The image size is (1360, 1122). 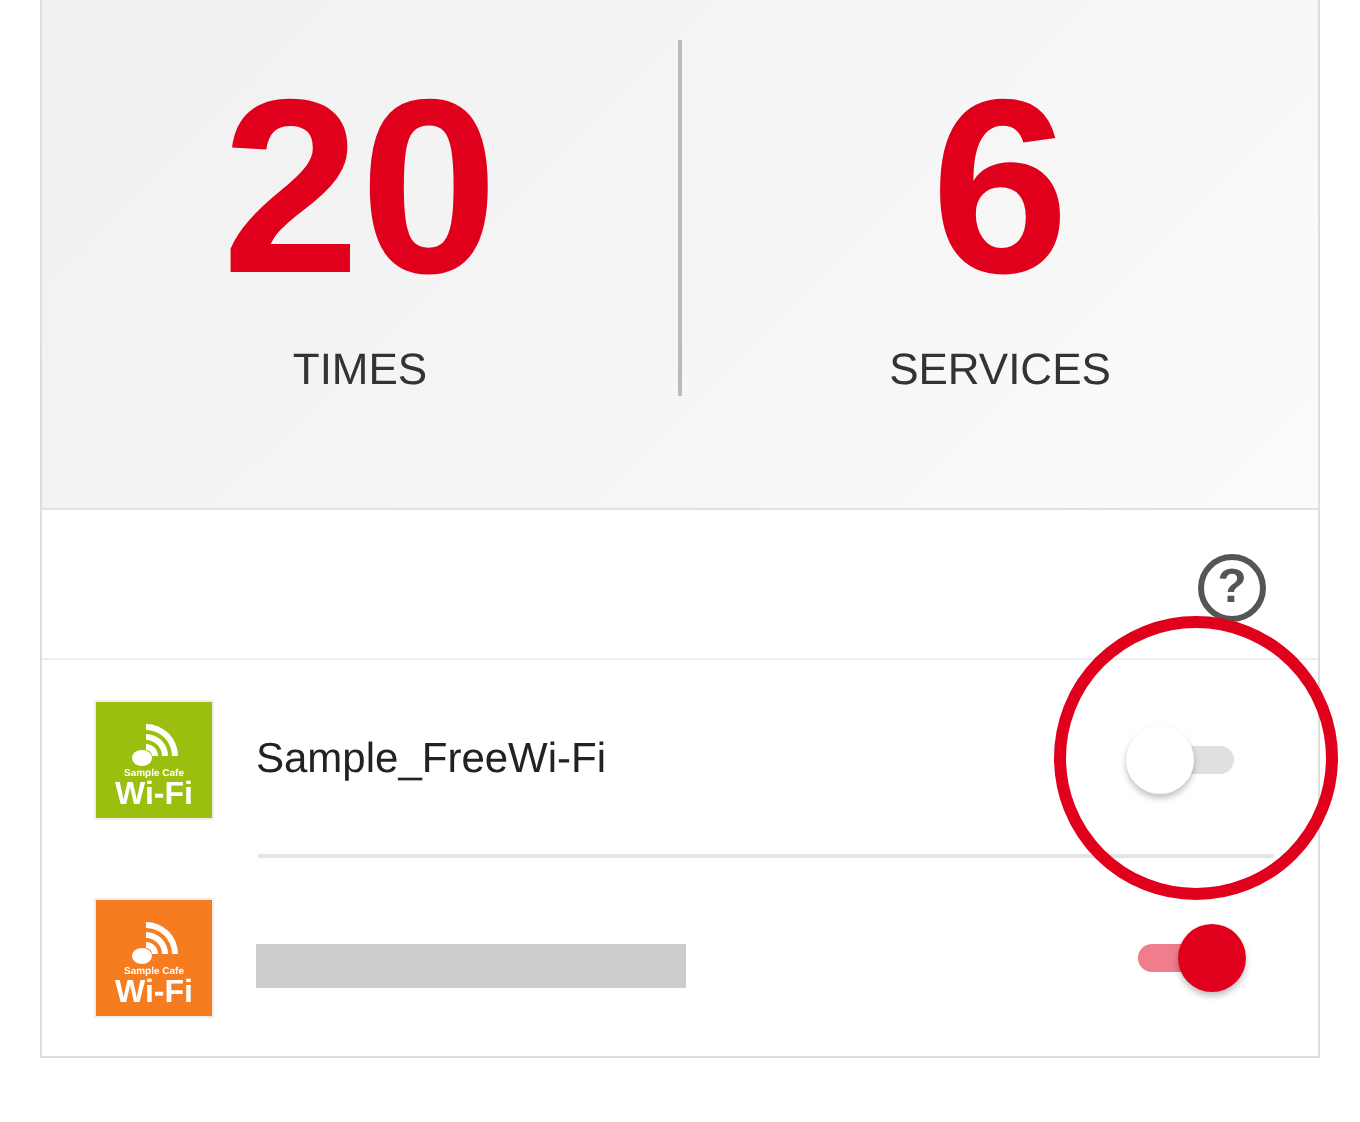 I want to click on count-value: 20, so click(x=360, y=188).